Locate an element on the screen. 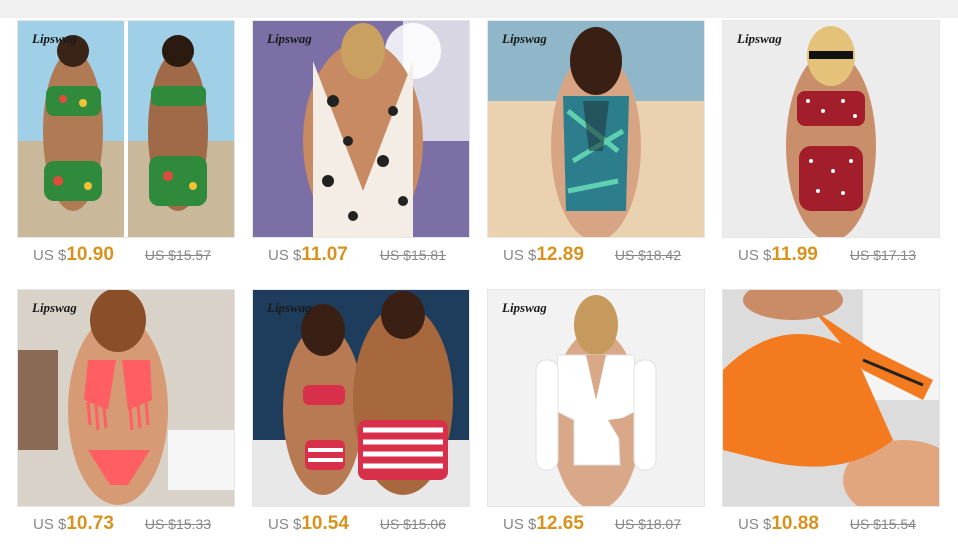  price-amount: 10.54 is located at coordinates (325, 523).